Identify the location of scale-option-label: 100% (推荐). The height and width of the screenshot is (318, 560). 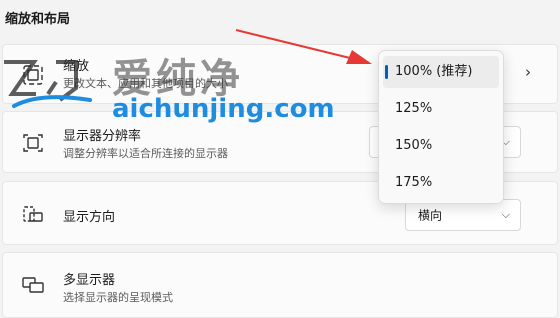
(434, 71).